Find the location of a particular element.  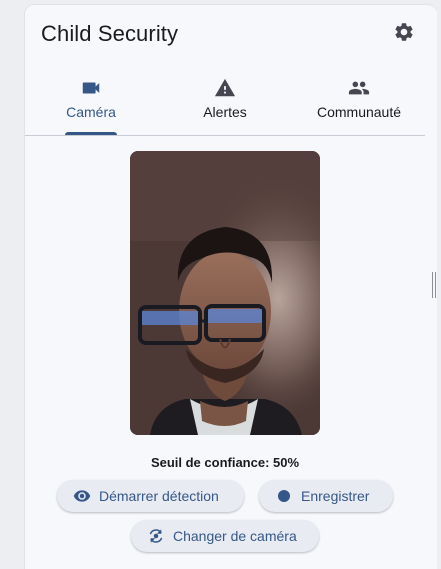

app-header: Child Security is located at coordinates (231, 34).